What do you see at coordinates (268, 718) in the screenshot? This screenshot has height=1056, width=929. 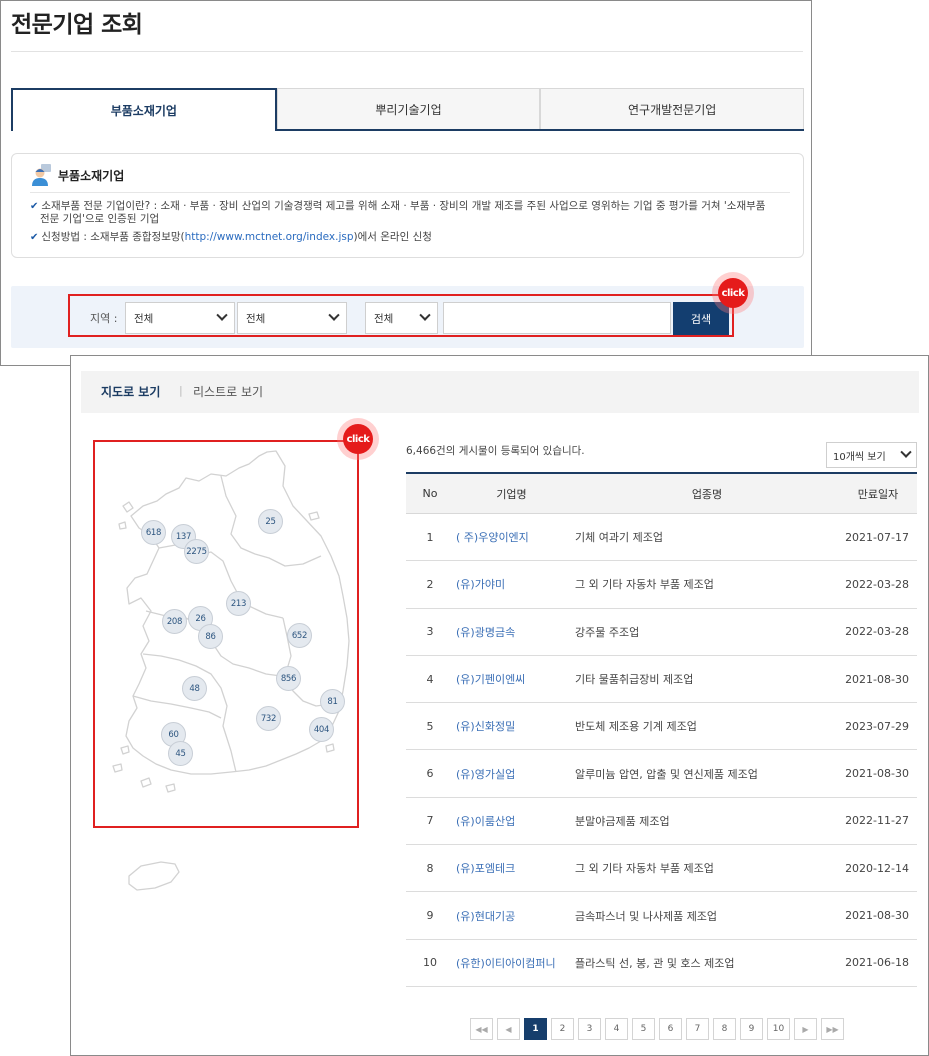 I see `map-cluster: 732` at bounding box center [268, 718].